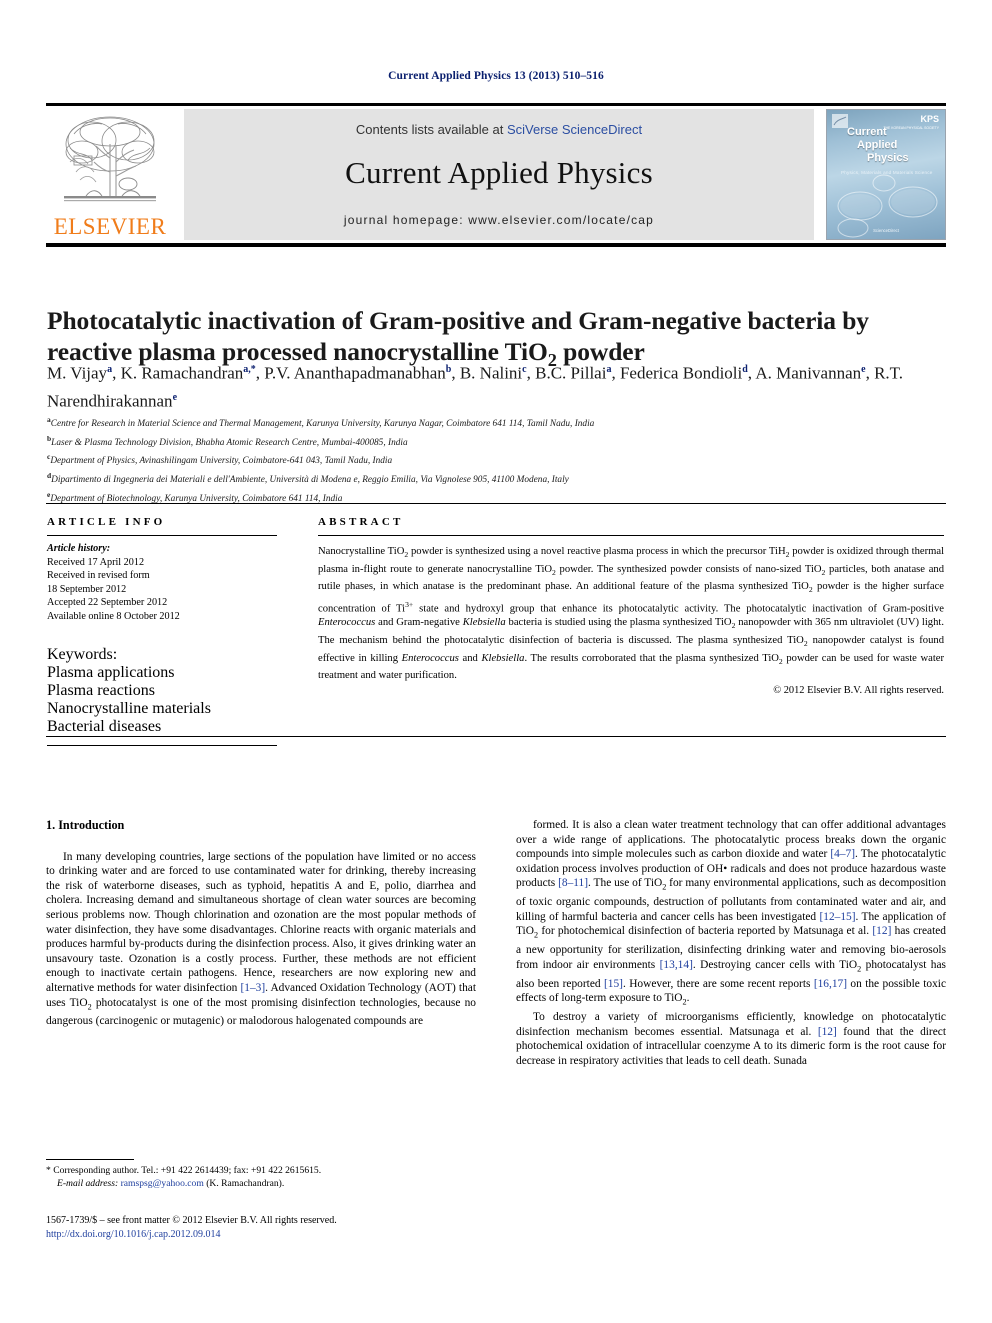 The image size is (992, 1323). What do you see at coordinates (90, 1159) in the screenshot?
I see `footnote-rule` at bounding box center [90, 1159].